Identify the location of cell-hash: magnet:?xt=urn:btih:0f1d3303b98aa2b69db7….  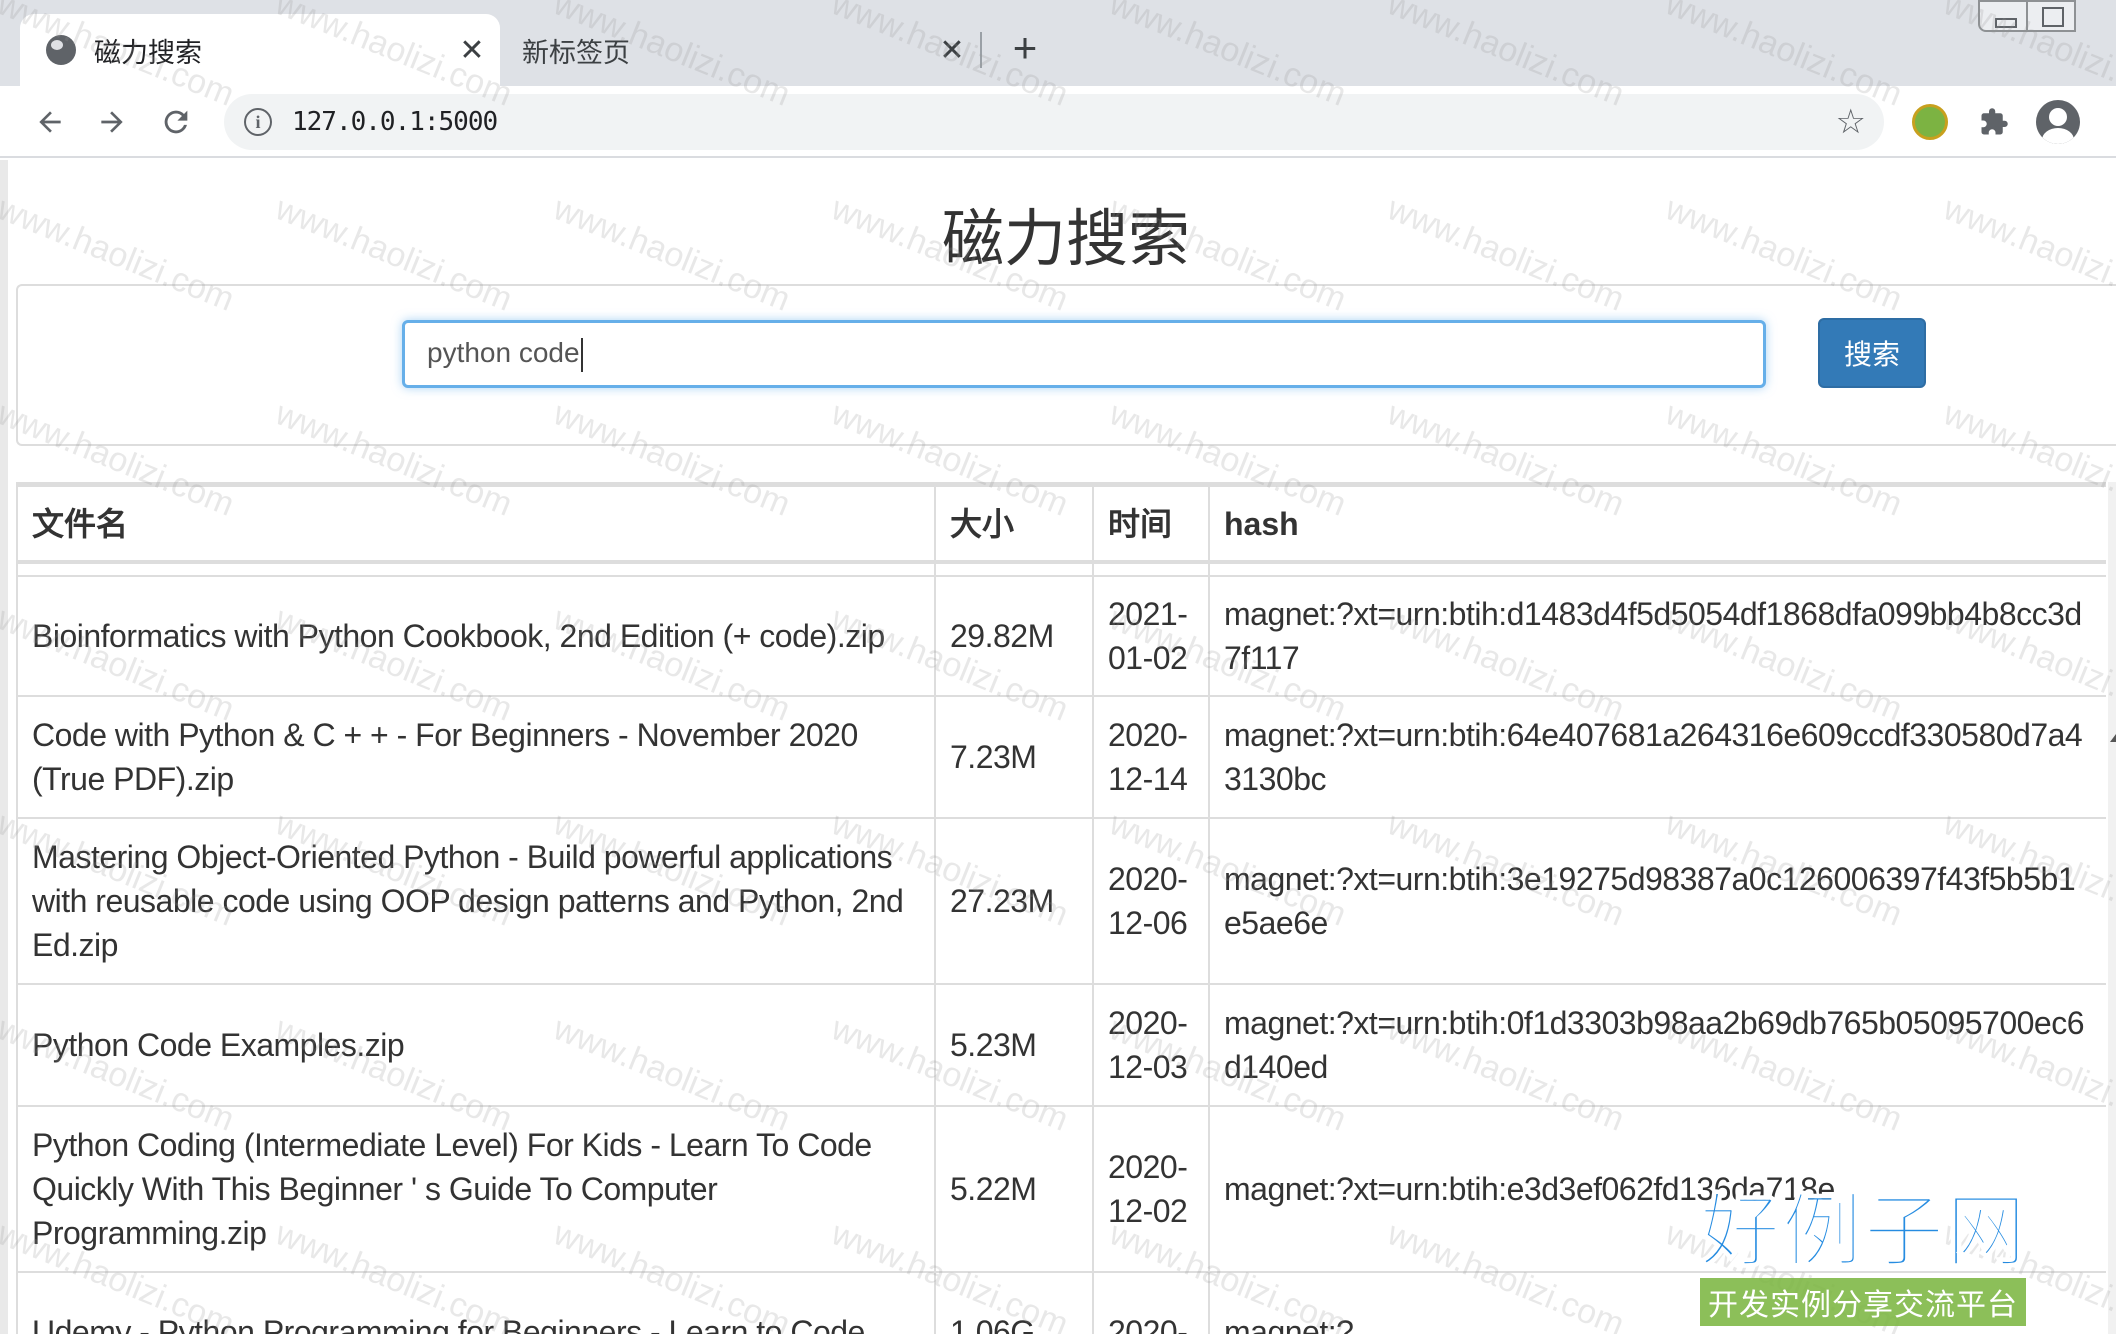
(1657, 1045).